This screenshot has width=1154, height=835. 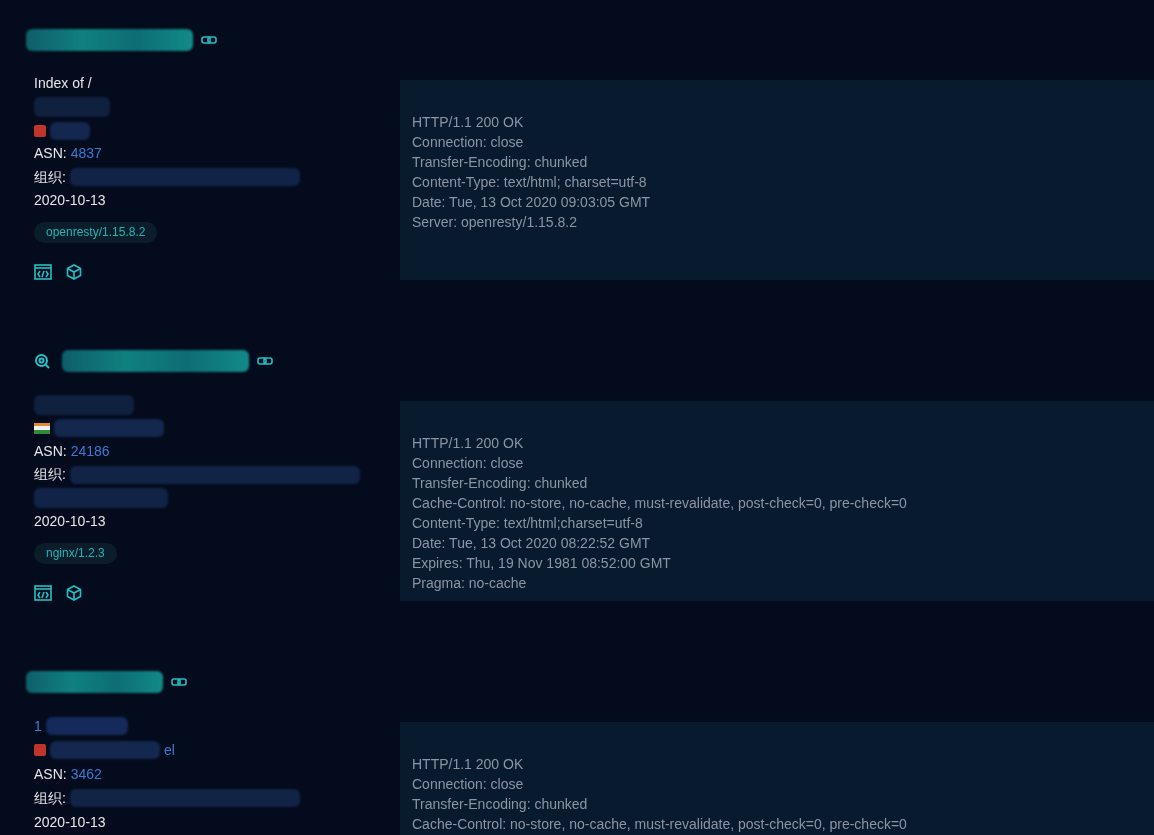 What do you see at coordinates (470, 583) in the screenshot?
I see `header-line: Pragma: no-cache` at bounding box center [470, 583].